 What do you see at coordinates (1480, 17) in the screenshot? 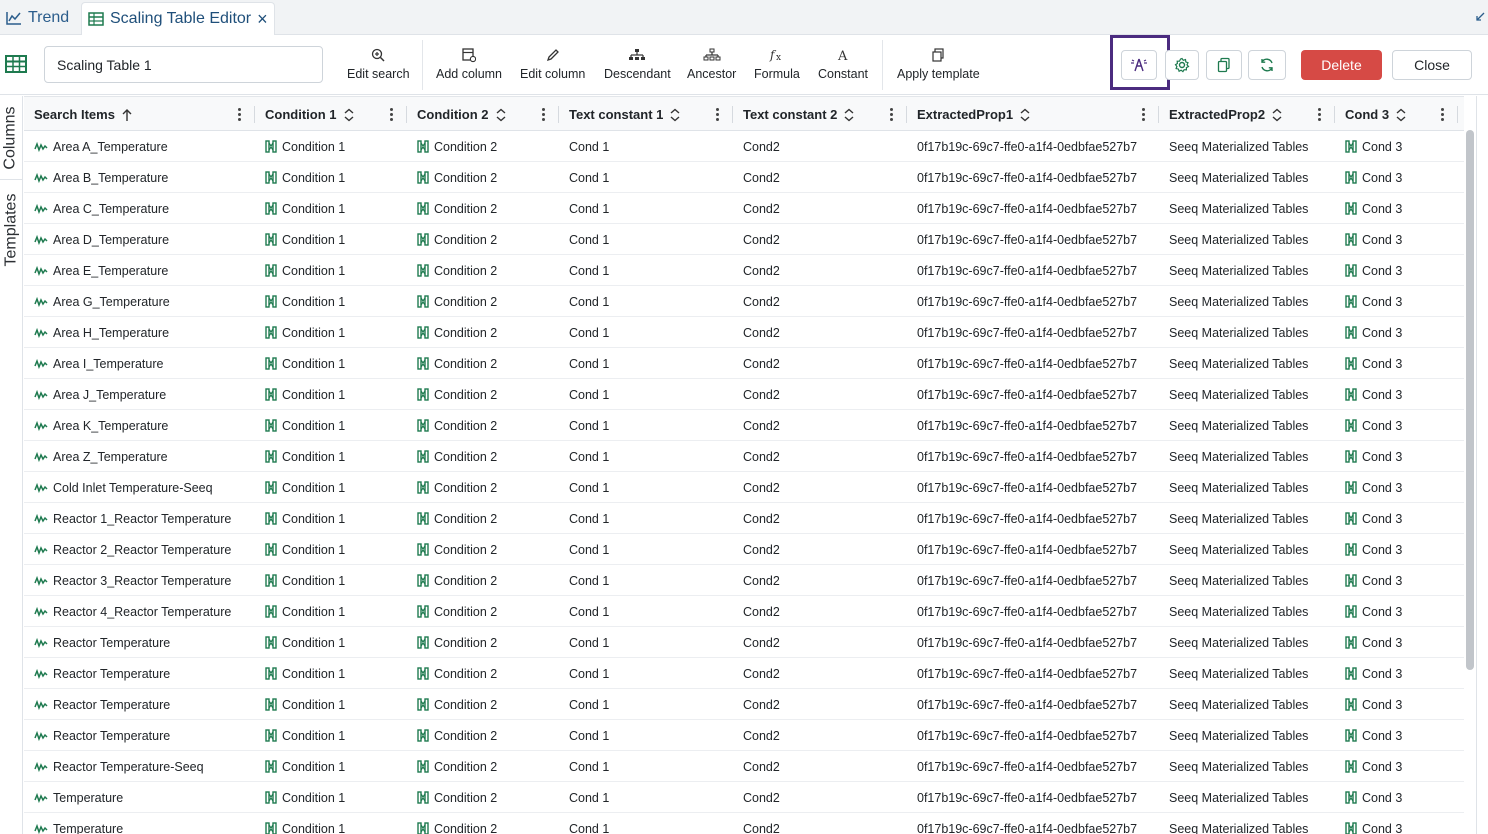
I see `collapse-arrow-icon` at bounding box center [1480, 17].